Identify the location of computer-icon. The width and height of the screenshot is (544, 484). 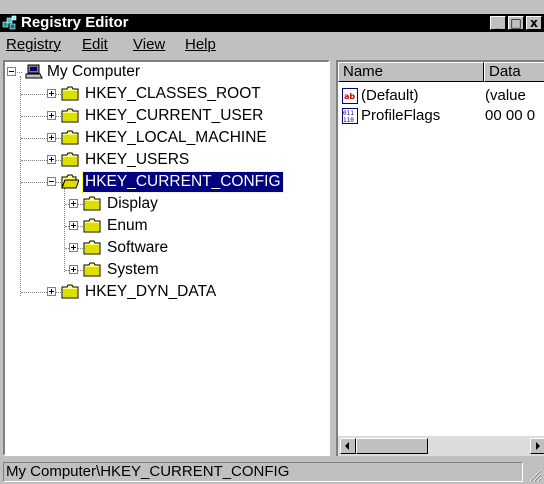
(34, 71).